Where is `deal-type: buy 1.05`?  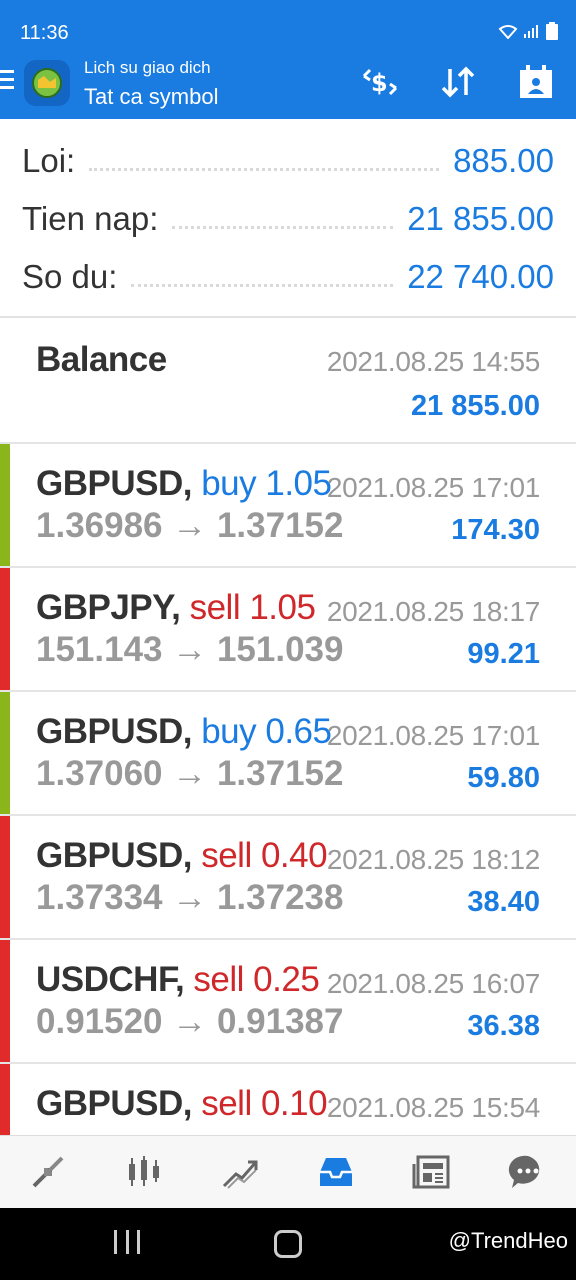 deal-type: buy 1.05 is located at coordinates (266, 483).